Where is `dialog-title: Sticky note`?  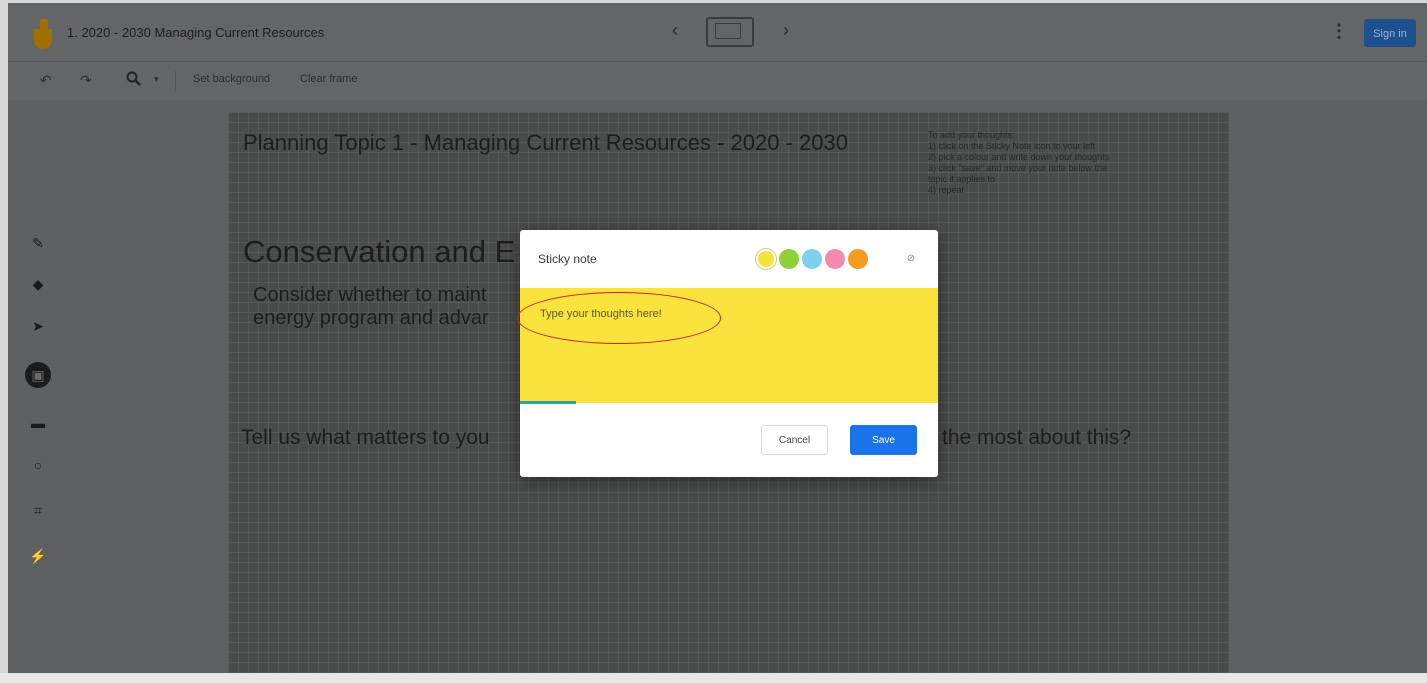 dialog-title: Sticky note is located at coordinates (567, 259).